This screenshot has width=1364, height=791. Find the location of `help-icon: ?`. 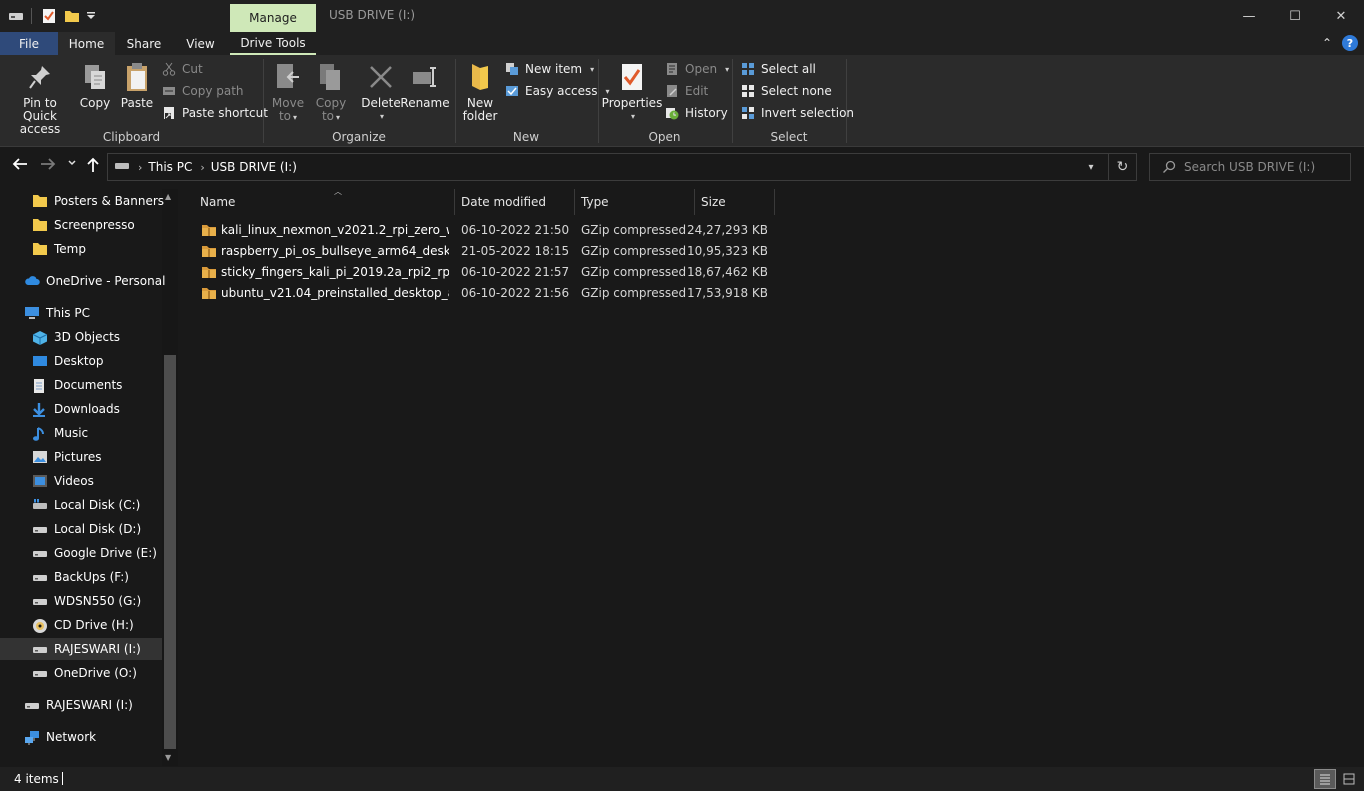

help-icon: ? is located at coordinates (1350, 43).